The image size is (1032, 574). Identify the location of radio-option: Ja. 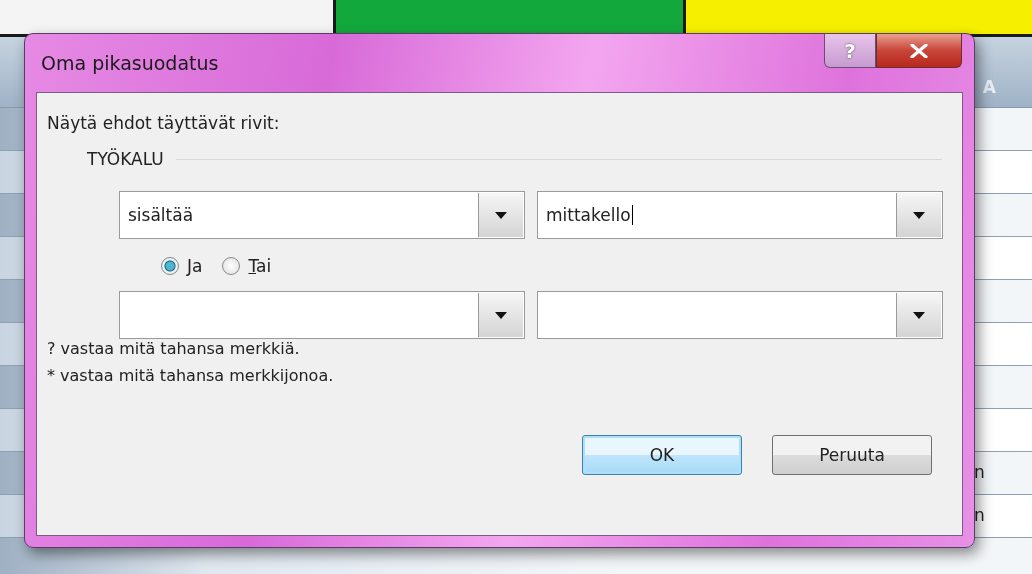
(182, 266).